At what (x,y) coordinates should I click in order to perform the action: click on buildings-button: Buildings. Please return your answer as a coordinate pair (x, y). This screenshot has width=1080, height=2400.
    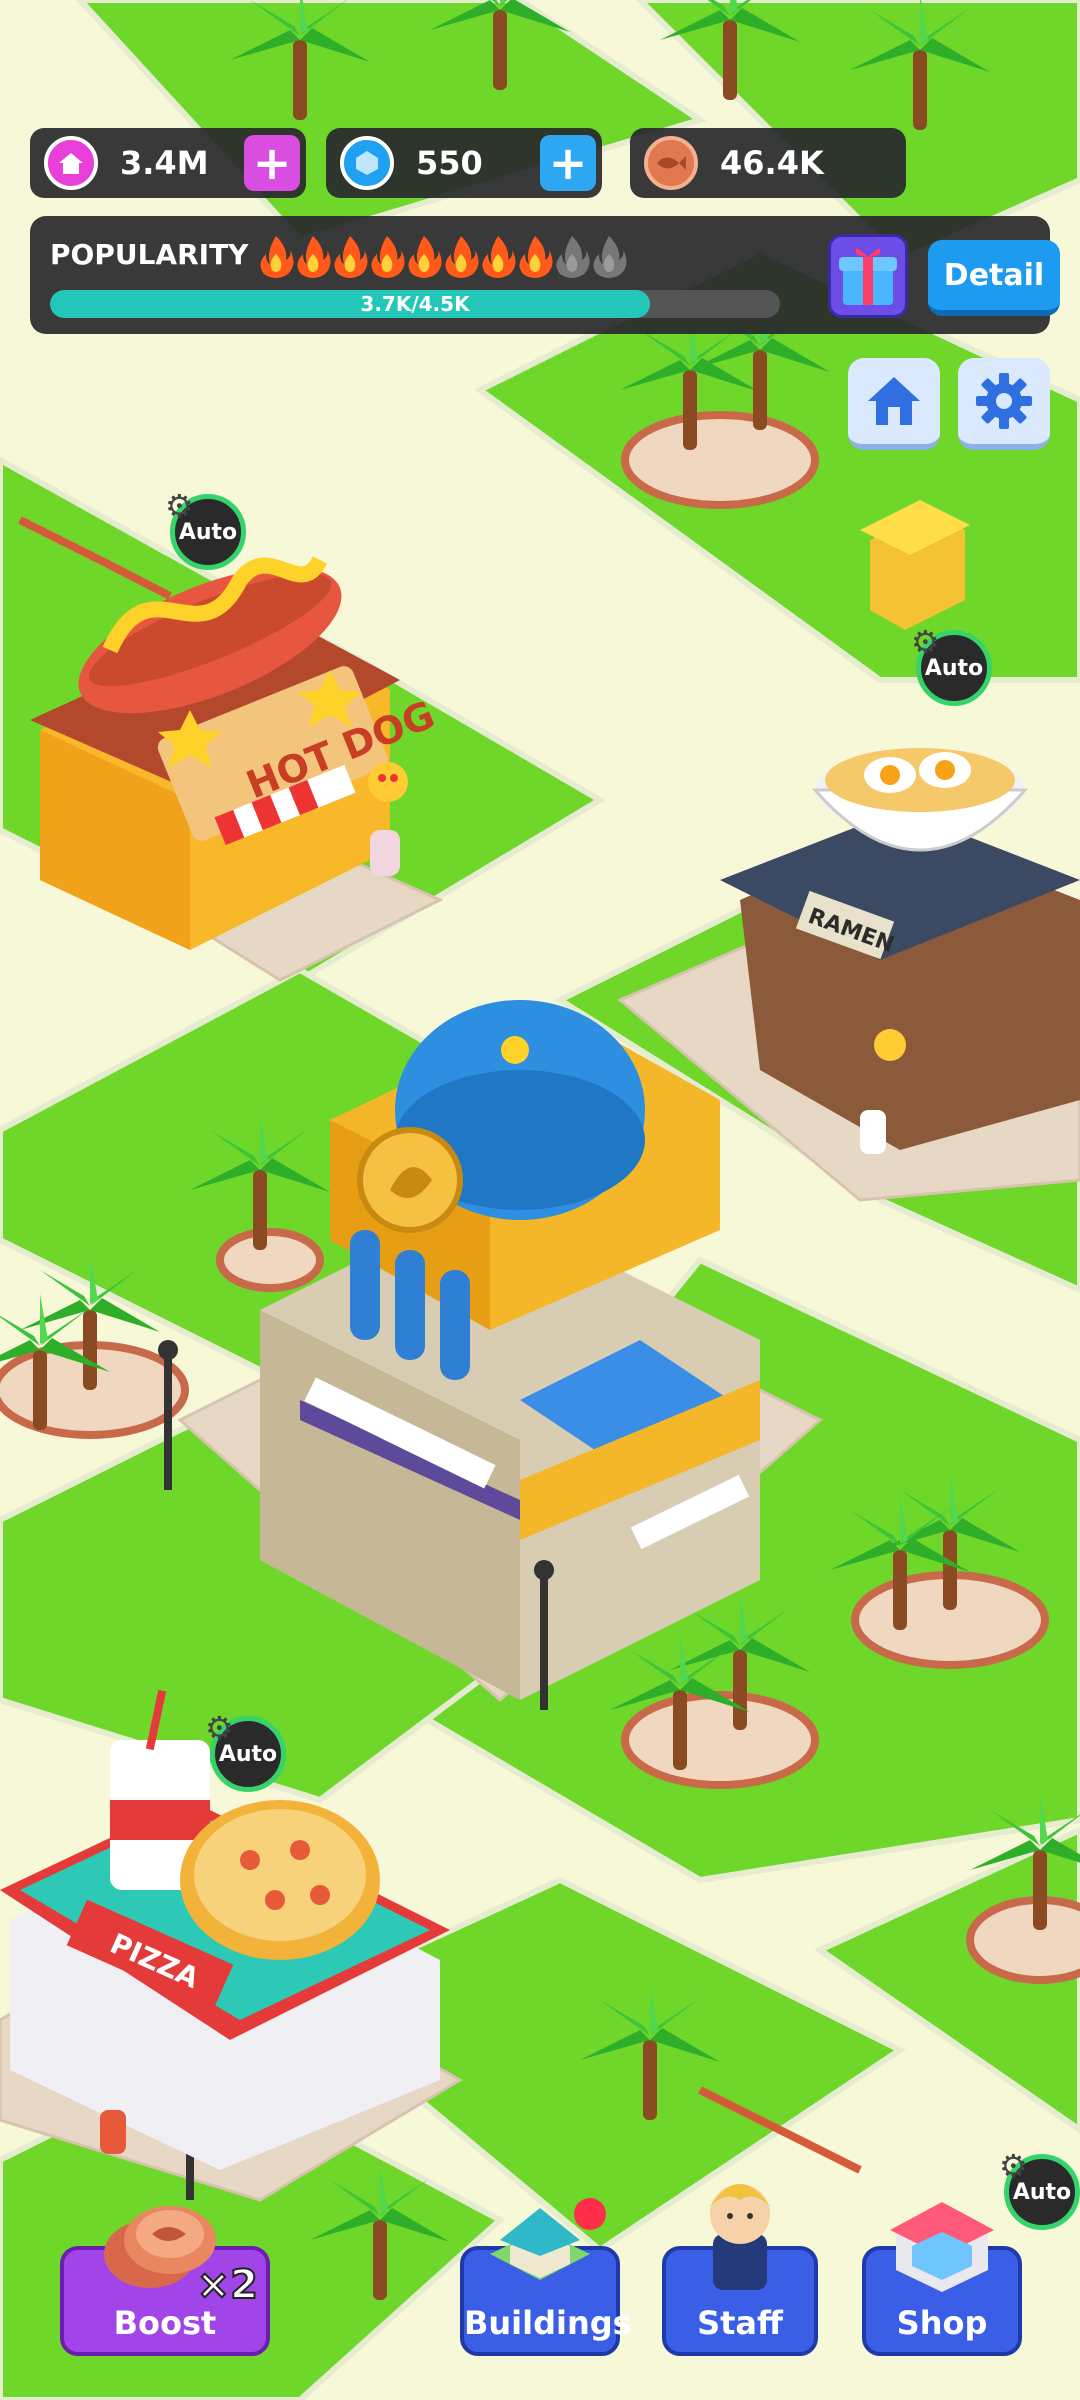
    Looking at the image, I should click on (546, 2277).